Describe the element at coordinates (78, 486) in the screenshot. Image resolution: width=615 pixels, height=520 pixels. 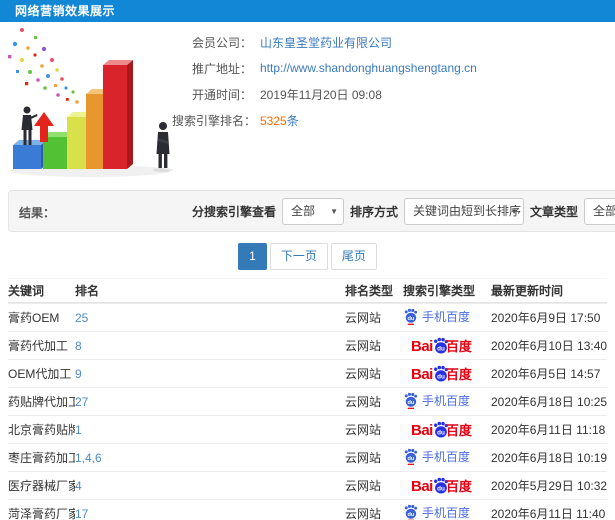
I see `rank-link: 4` at that location.